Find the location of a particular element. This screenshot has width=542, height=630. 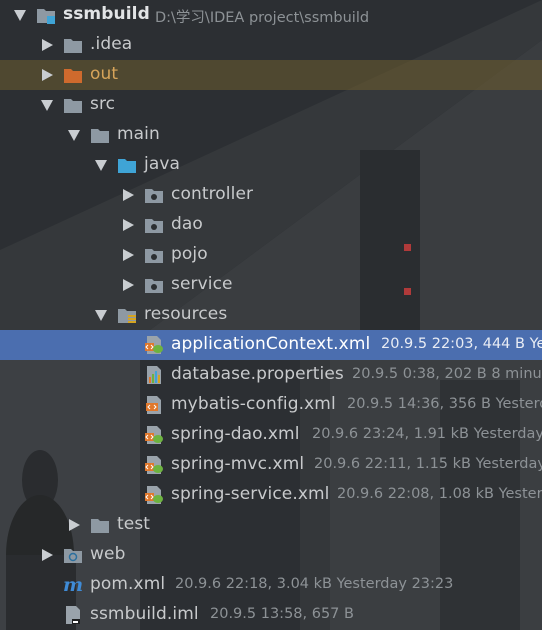

tree-item-label: database.properties is located at coordinates (257, 374).